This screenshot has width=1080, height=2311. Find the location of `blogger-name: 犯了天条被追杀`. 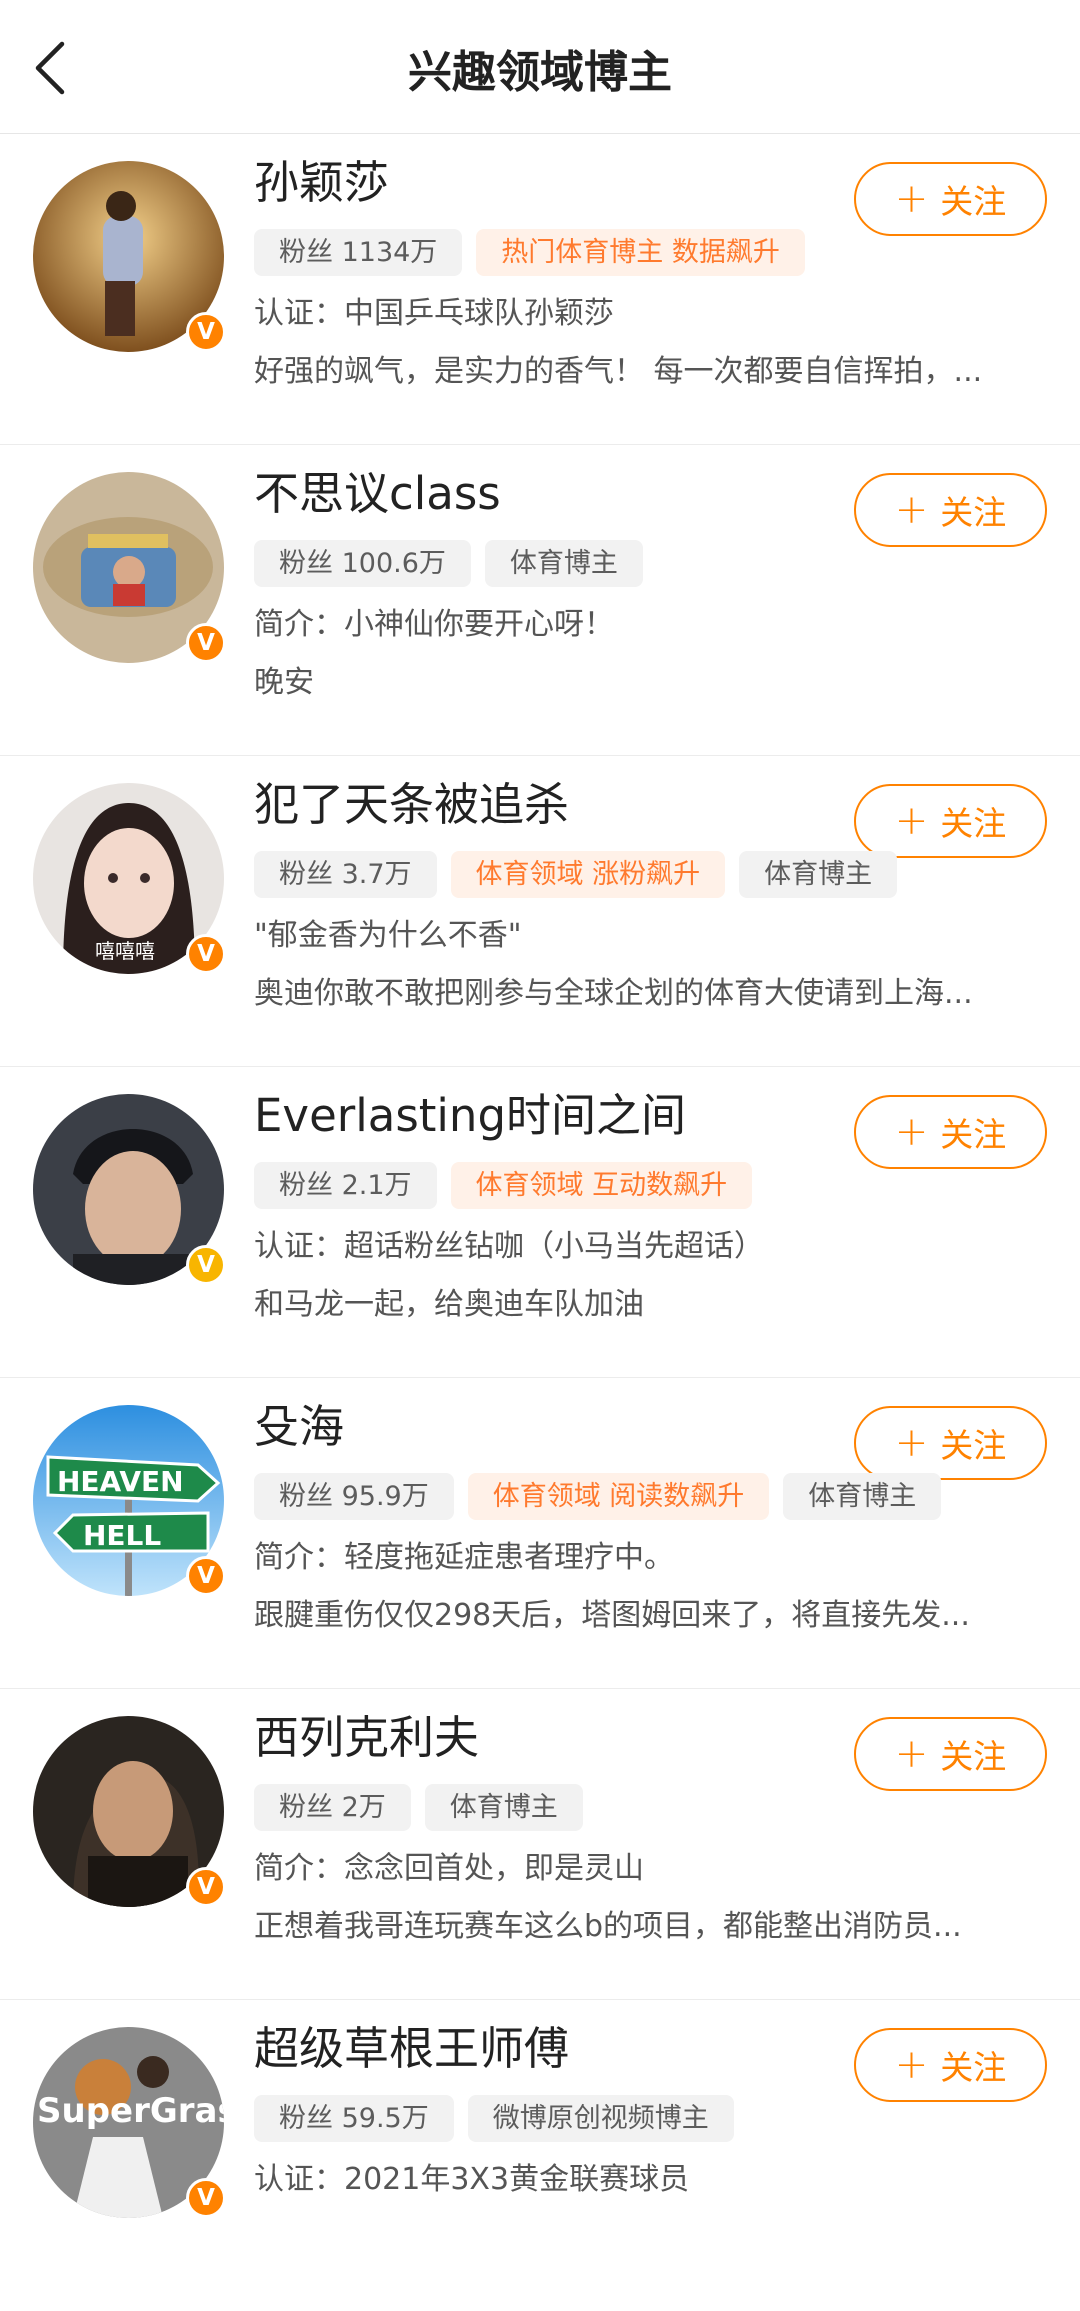

blogger-name: 犯了天条被追杀 is located at coordinates (411, 805).